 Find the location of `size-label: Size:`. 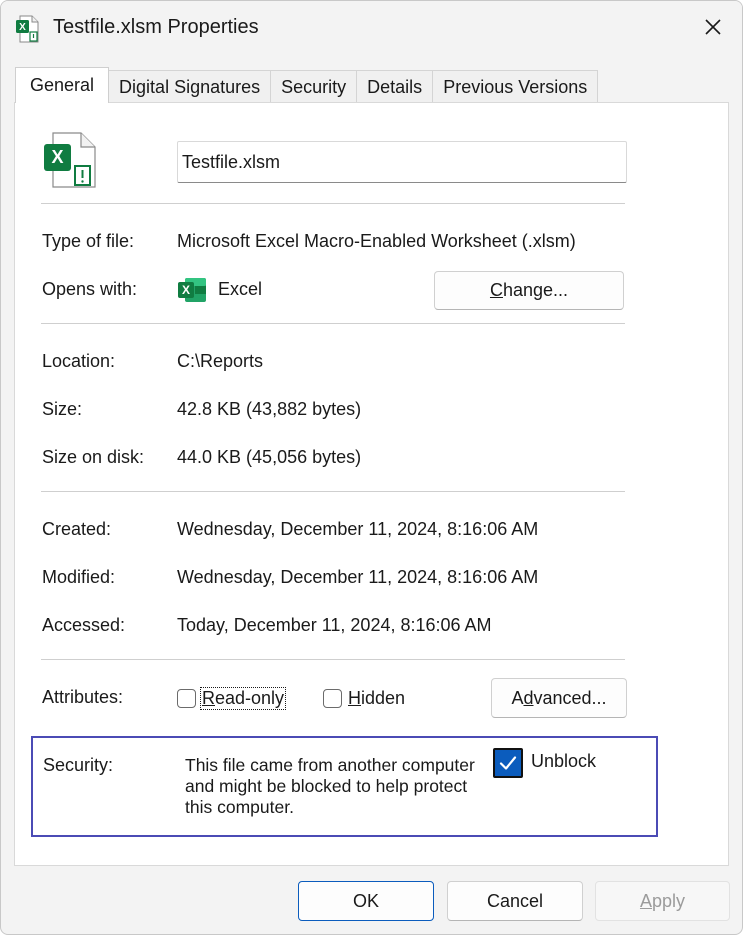

size-label: Size: is located at coordinates (62, 409).